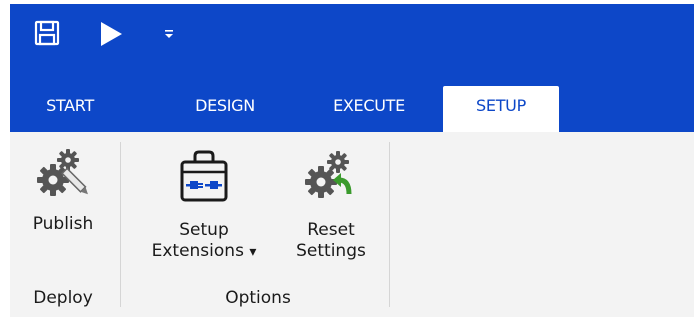 This screenshot has height=317, width=694. I want to click on setup-extensions-label-line2: Extensions ▾, so click(204, 252).